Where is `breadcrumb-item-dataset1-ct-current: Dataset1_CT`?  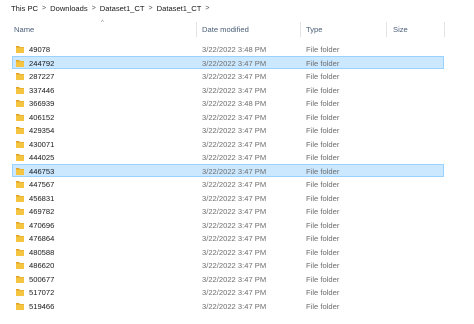 breadcrumb-item-dataset1-ct-current: Dataset1_CT is located at coordinates (179, 8).